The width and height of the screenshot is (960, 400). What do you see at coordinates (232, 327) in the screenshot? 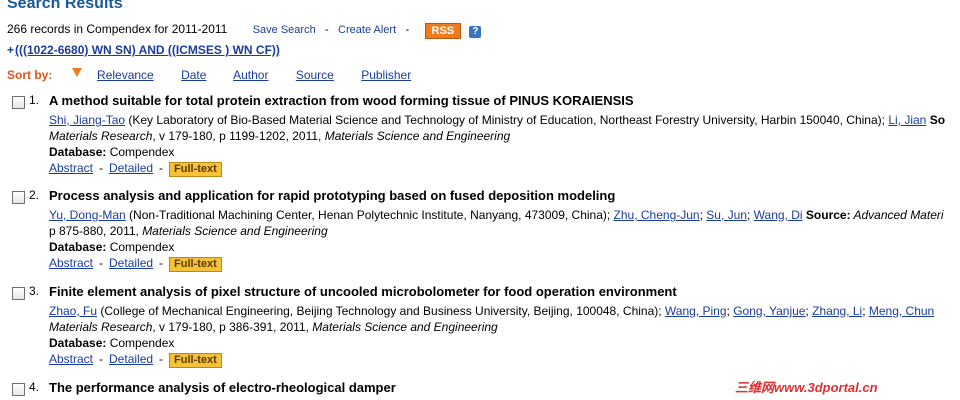
I see `source-details: , v 179-180, p 386-391, 2011,` at bounding box center [232, 327].